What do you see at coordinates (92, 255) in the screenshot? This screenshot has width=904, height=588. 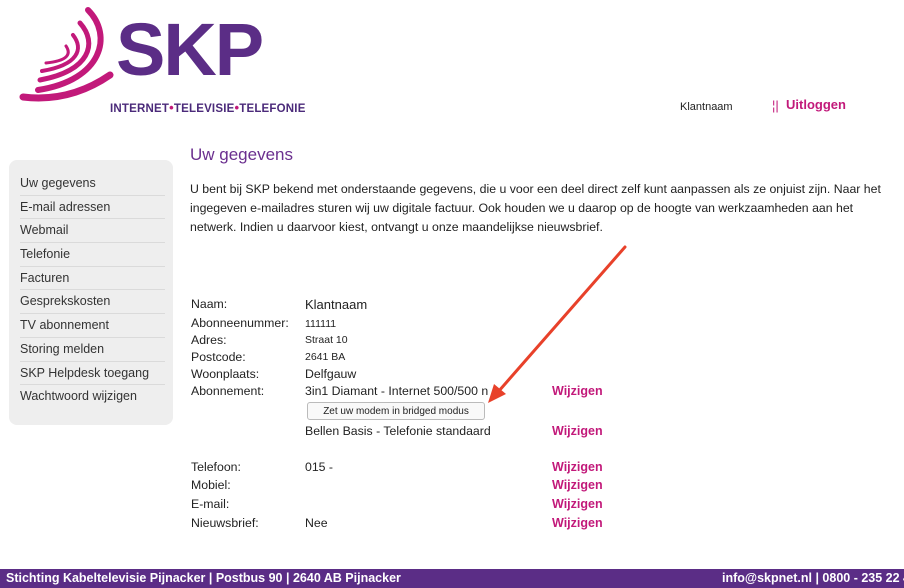 I see `sidebar-item-telefonie: Telefonie` at bounding box center [92, 255].